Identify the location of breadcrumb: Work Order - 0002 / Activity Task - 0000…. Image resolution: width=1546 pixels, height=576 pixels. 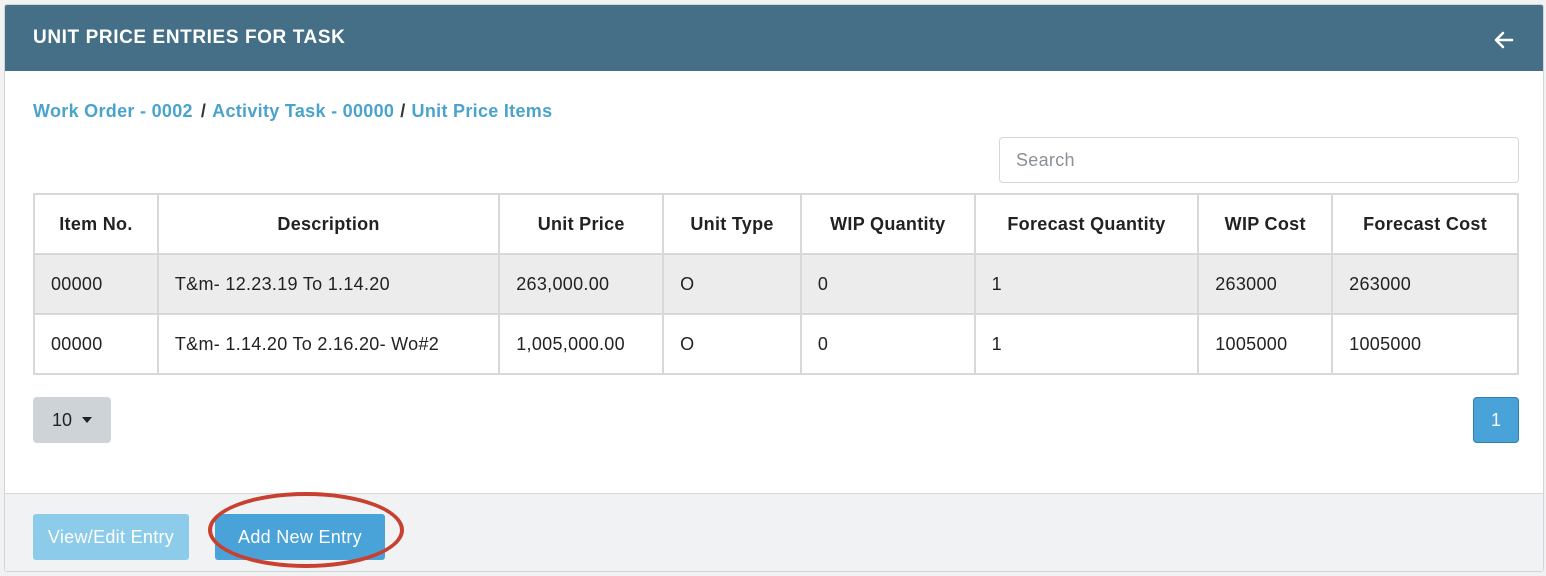
(292, 111).